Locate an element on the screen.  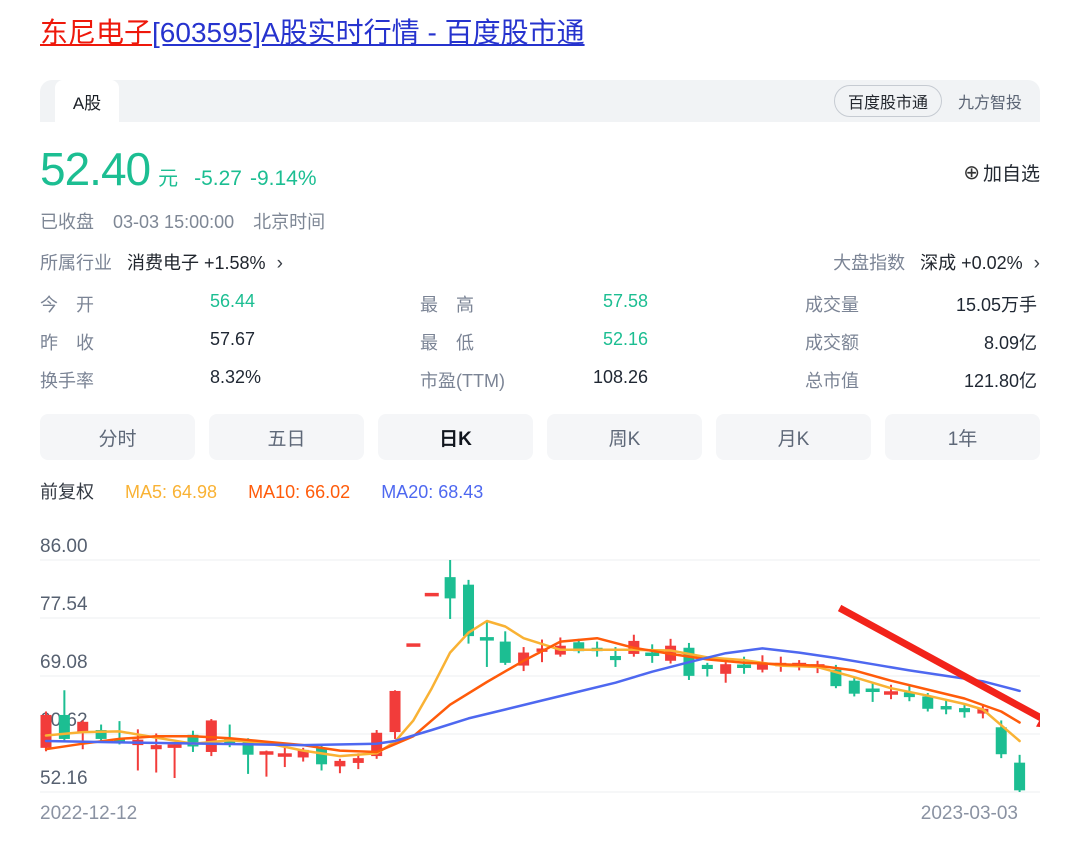
add-watchlist-label: 加自选 is located at coordinates (1011, 174).